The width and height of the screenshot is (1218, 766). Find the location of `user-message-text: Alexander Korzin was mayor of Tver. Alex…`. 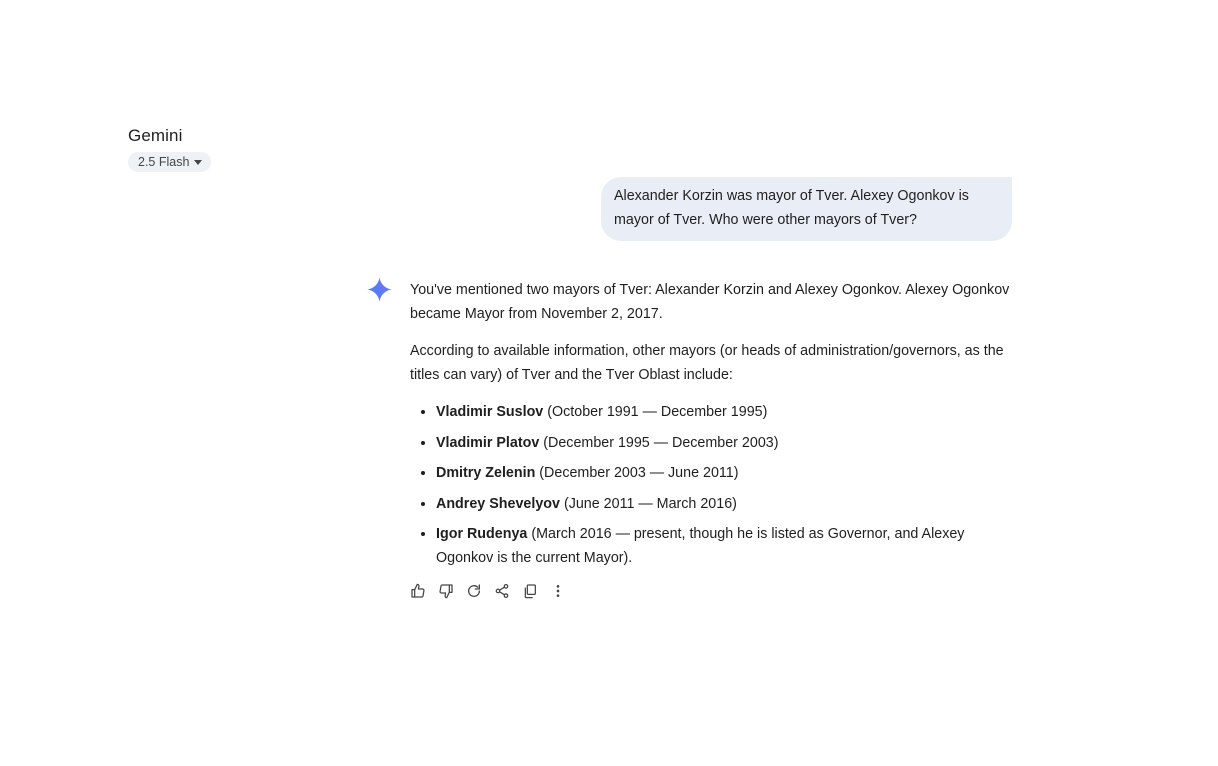

user-message-text: Alexander Korzin was mayor of Tver. Alex… is located at coordinates (791, 208).